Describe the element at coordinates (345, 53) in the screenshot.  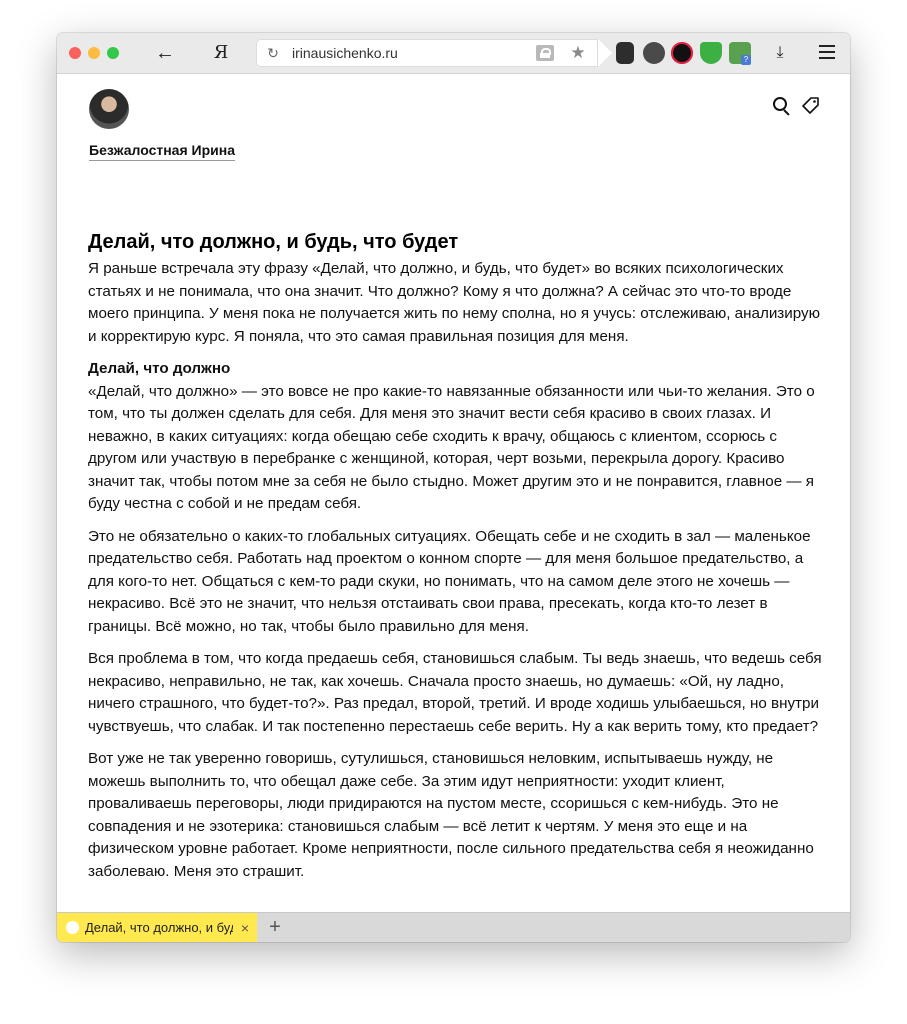
I see `url-text: irinausichenko.ru` at that location.